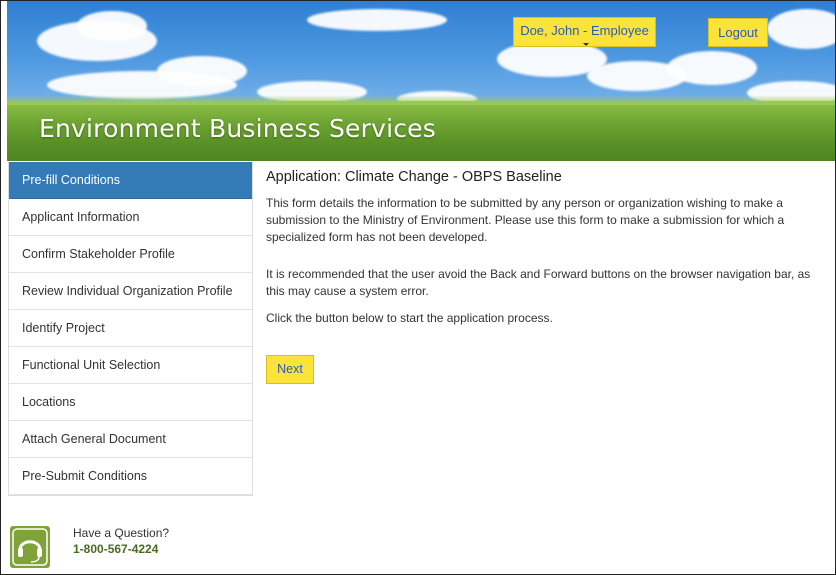  Describe the element at coordinates (130, 402) in the screenshot. I see `sidebar-item-locations: Locations` at that location.